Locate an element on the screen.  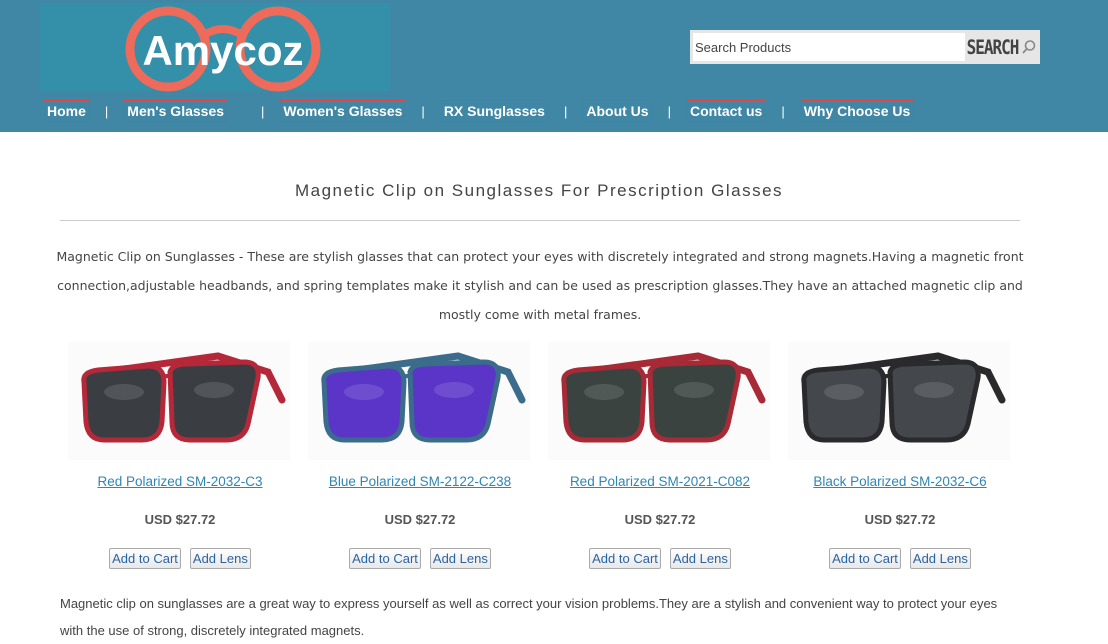
nav-item-mens-glasses: Men's Glasses is located at coordinates (176, 111).